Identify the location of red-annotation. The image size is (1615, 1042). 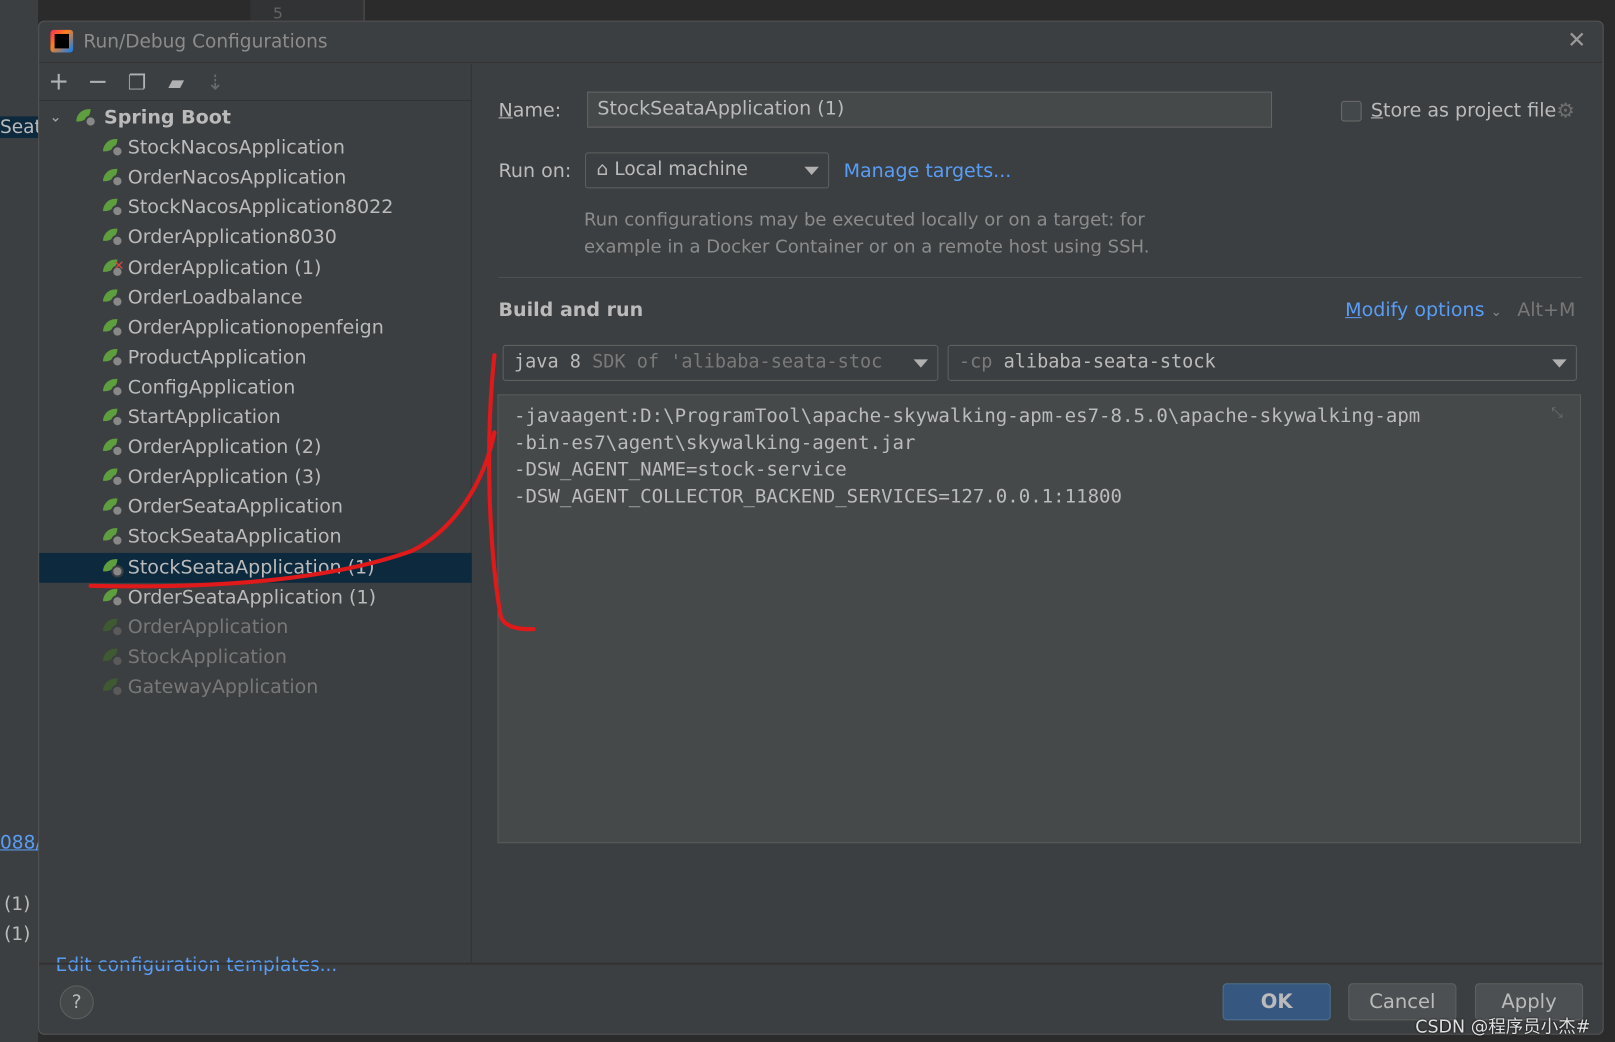
(312, 492).